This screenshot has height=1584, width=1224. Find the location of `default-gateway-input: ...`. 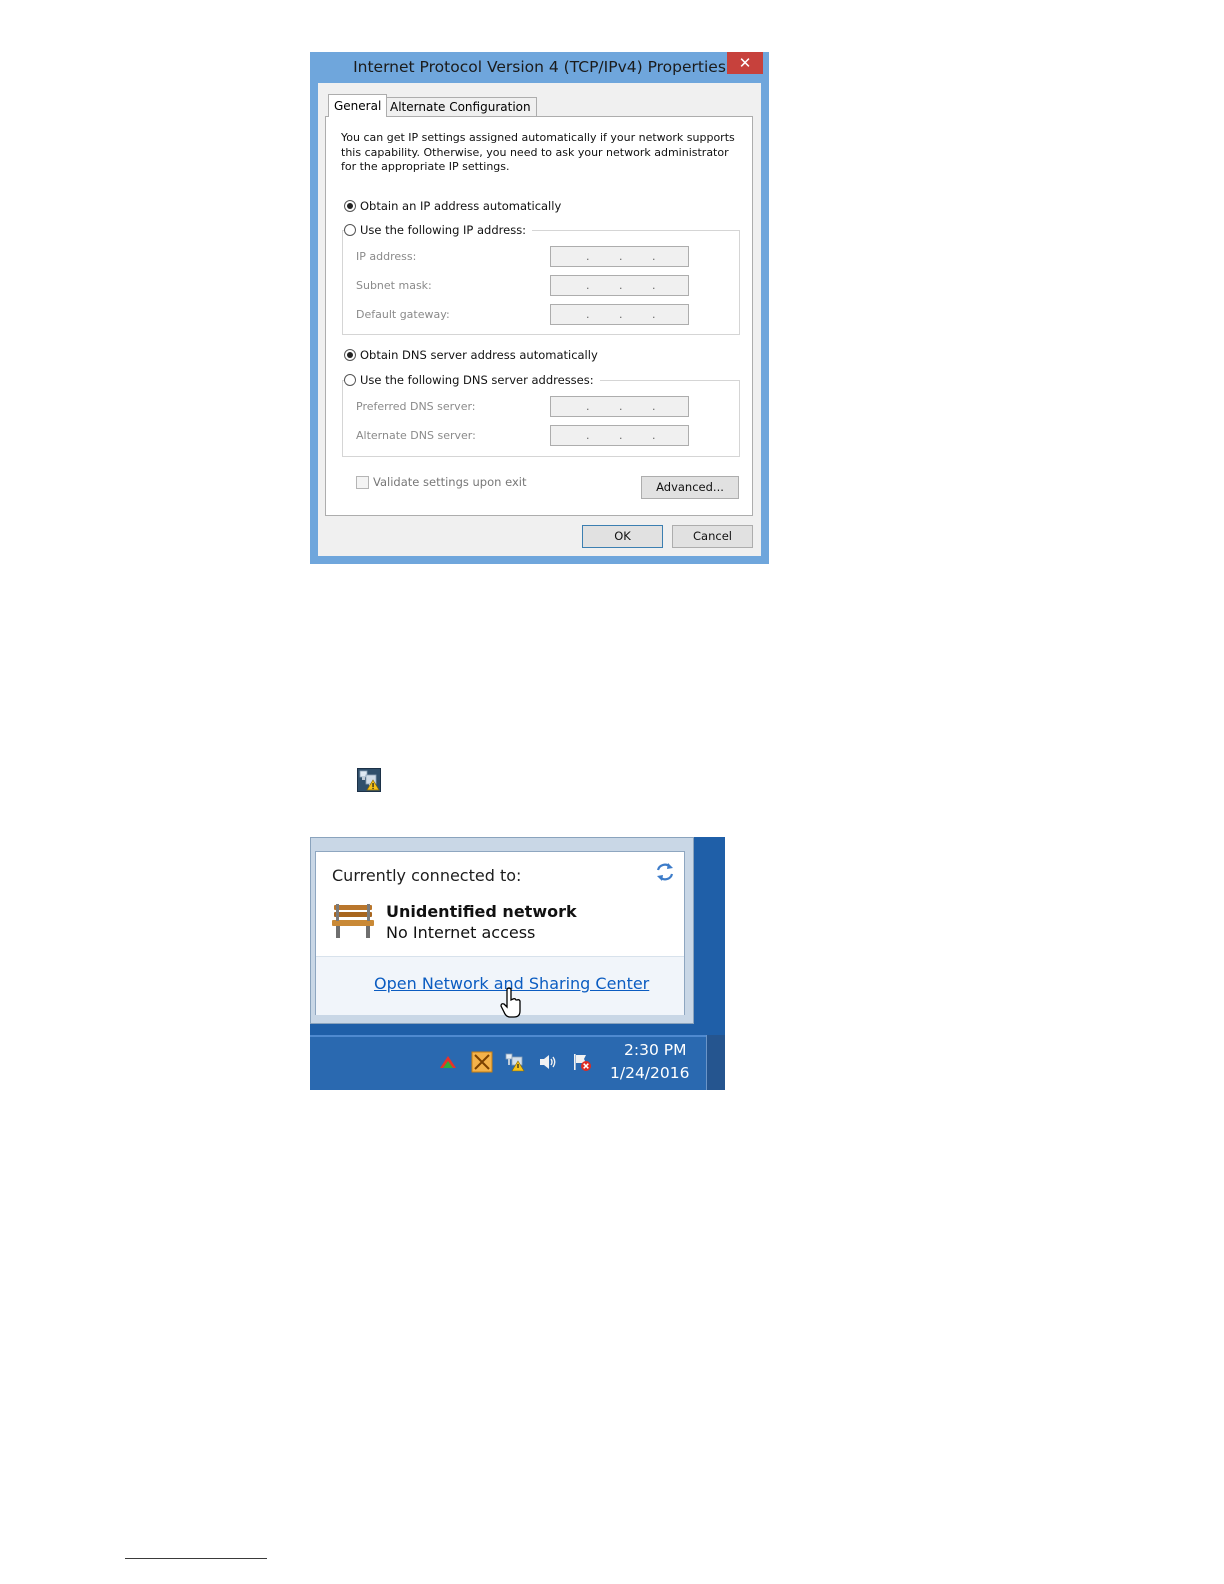

default-gateway-input: ... is located at coordinates (619, 314).